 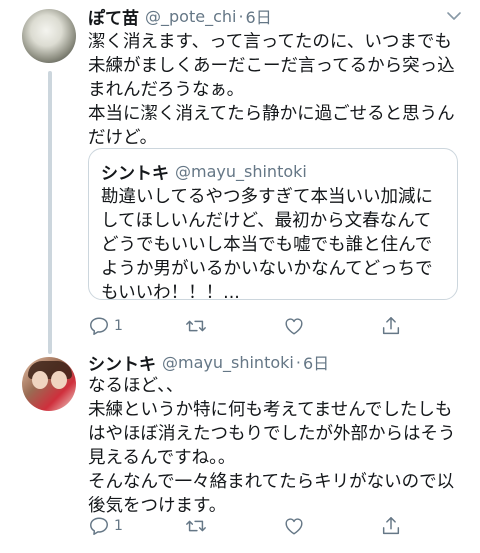 What do you see at coordinates (271, 494) in the screenshot?
I see `tweet-text-line: そんなんで一々絡まれてたらキリがないので以後気をつけます。` at bounding box center [271, 494].